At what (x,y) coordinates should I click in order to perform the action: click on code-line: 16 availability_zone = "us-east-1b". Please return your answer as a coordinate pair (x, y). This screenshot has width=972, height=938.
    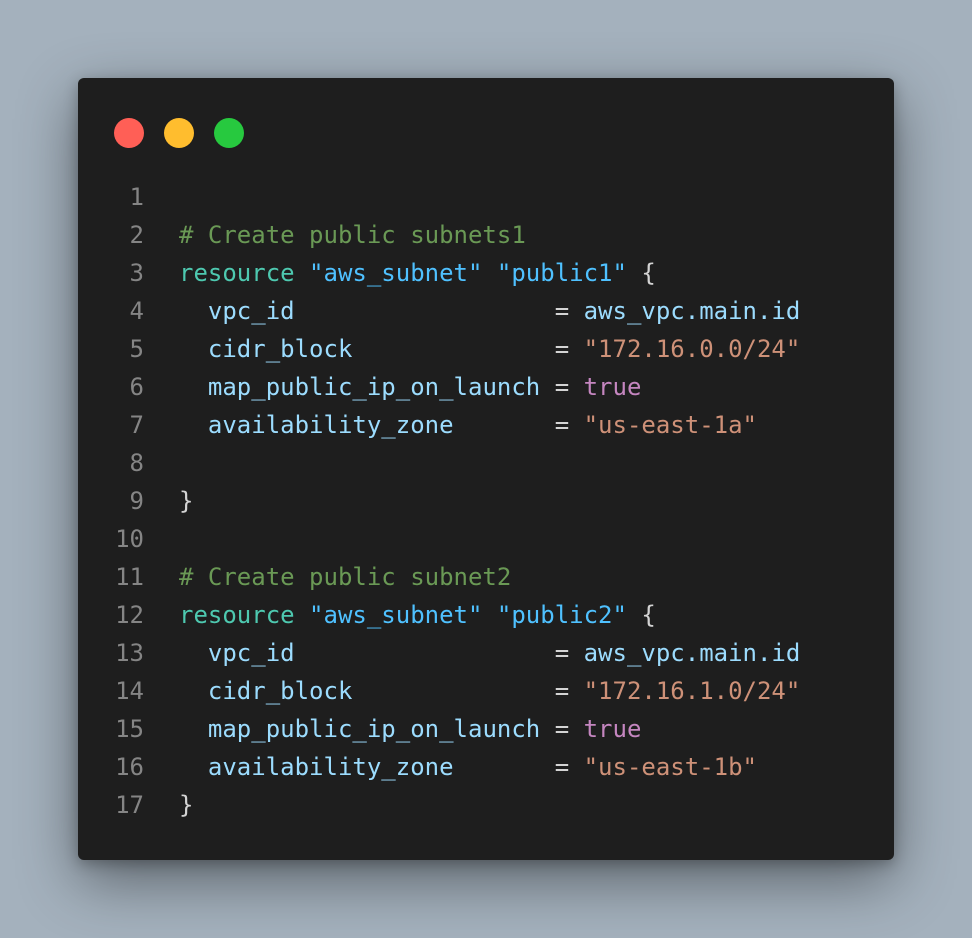
    Looking at the image, I should click on (486, 767).